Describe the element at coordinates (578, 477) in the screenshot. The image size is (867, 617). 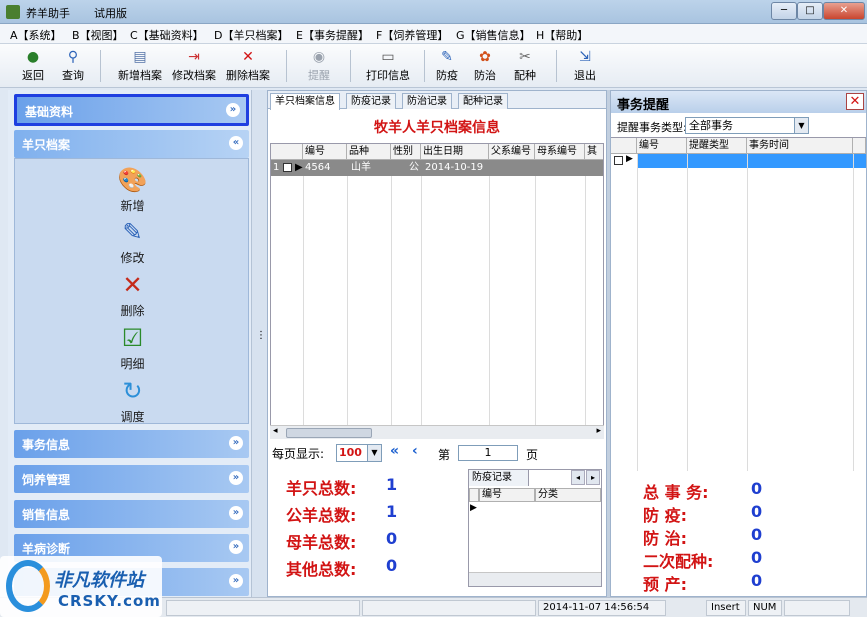
I see `tab-left-icon: ◂` at that location.